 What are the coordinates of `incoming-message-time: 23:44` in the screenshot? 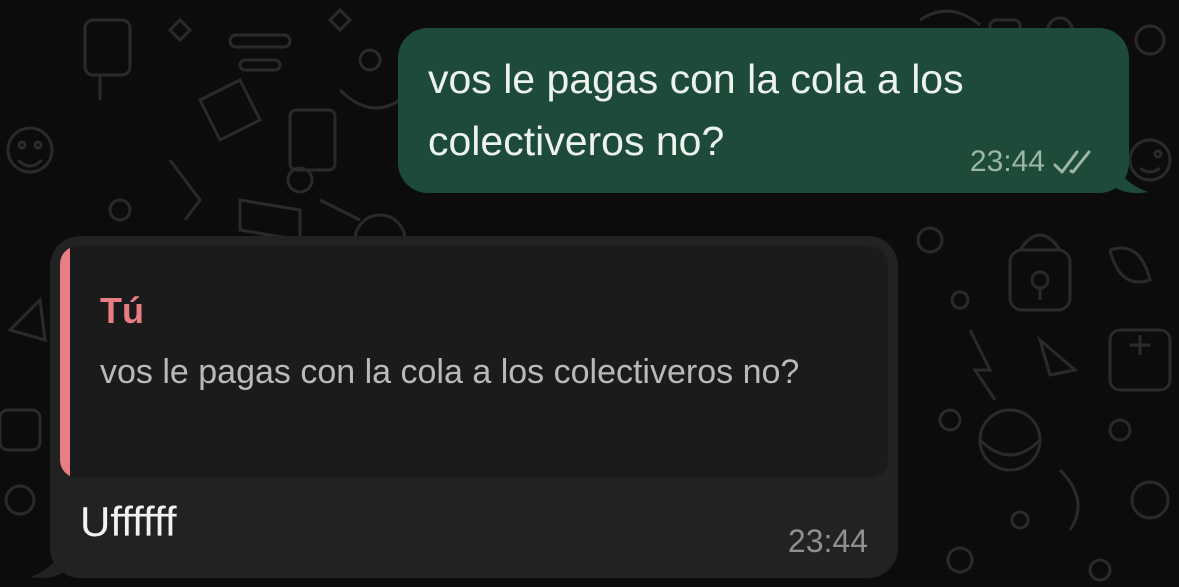 It's located at (827, 541).